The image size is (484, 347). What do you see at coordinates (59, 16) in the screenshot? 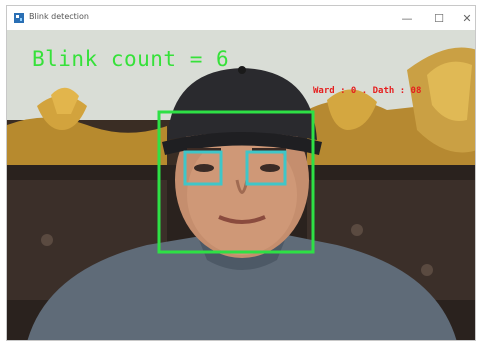
I see `window-title: Blink detection` at bounding box center [59, 16].